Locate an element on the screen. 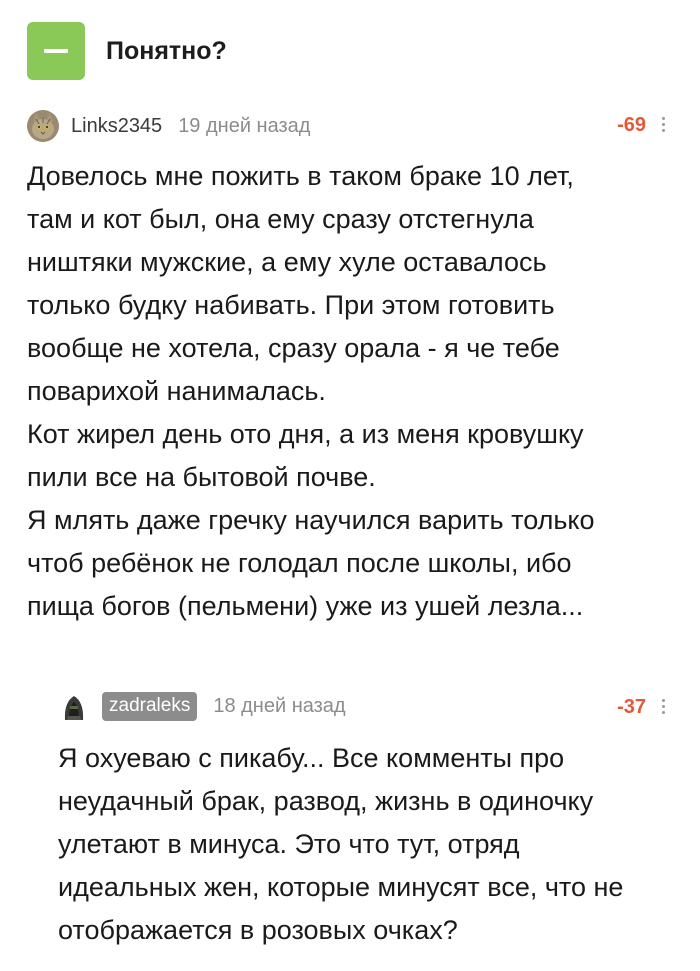 This screenshot has width=700, height=971. post-header: Понятно? is located at coordinates (127, 51).